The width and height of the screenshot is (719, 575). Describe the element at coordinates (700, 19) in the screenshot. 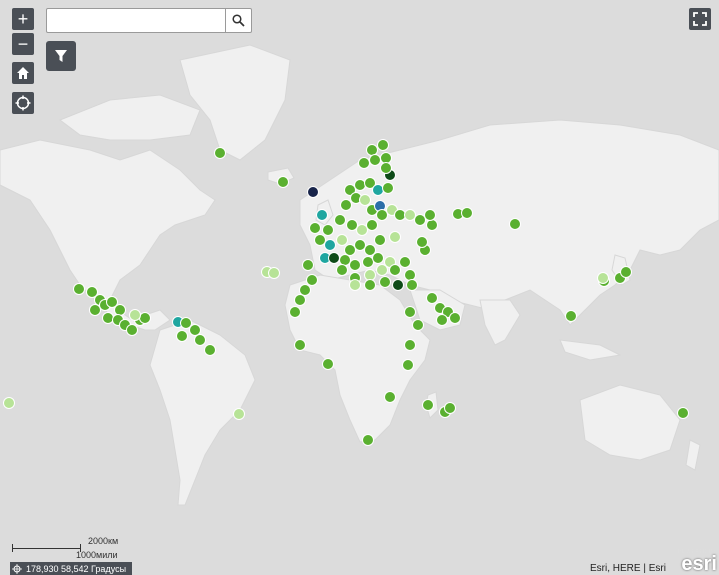

I see `fullscreen-button` at that location.